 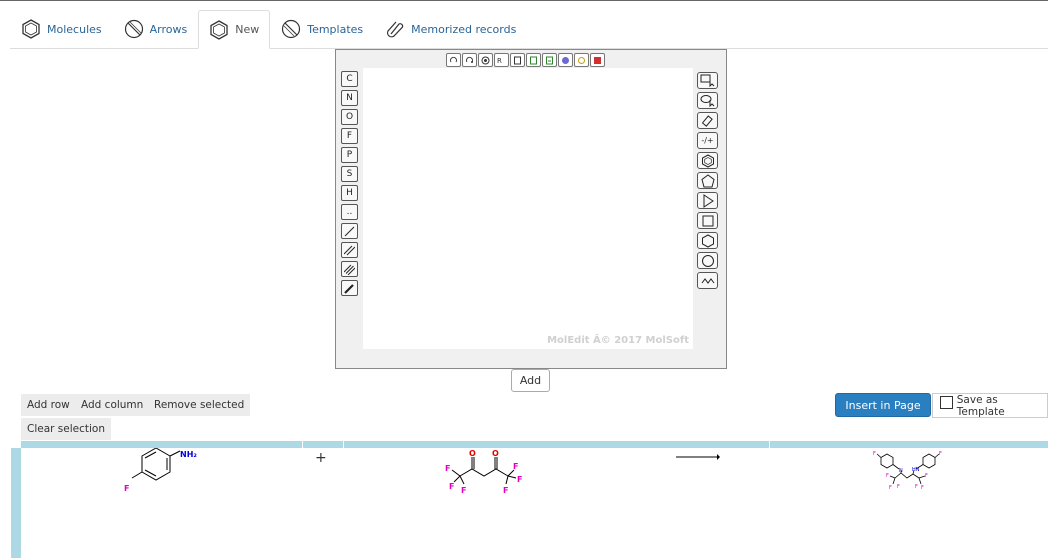 I want to click on save-as-template-option: Save as Template, so click(x=990, y=405).